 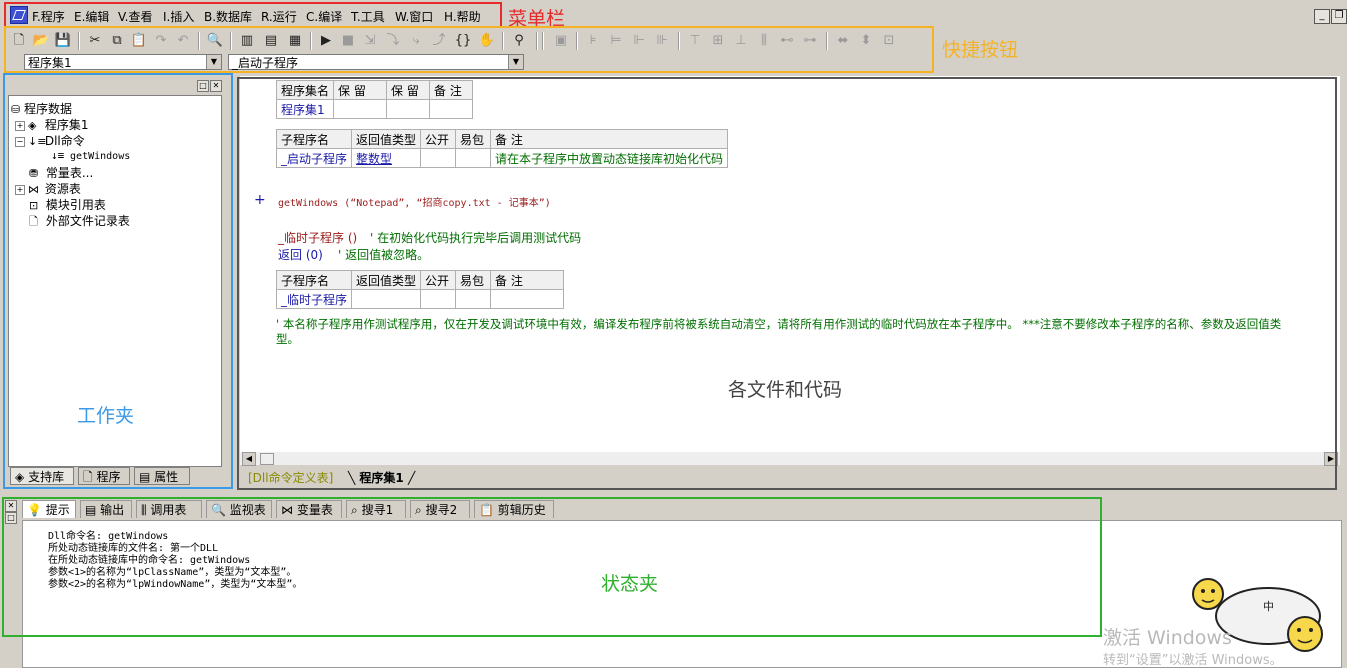 I want to click on menu-item-view: V.查看, so click(x=135, y=16).